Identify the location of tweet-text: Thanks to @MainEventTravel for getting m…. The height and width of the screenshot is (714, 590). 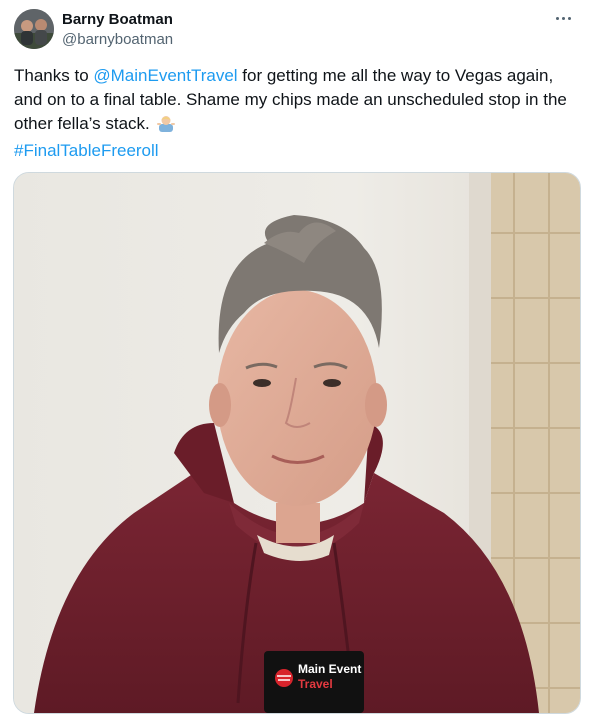
(296, 113).